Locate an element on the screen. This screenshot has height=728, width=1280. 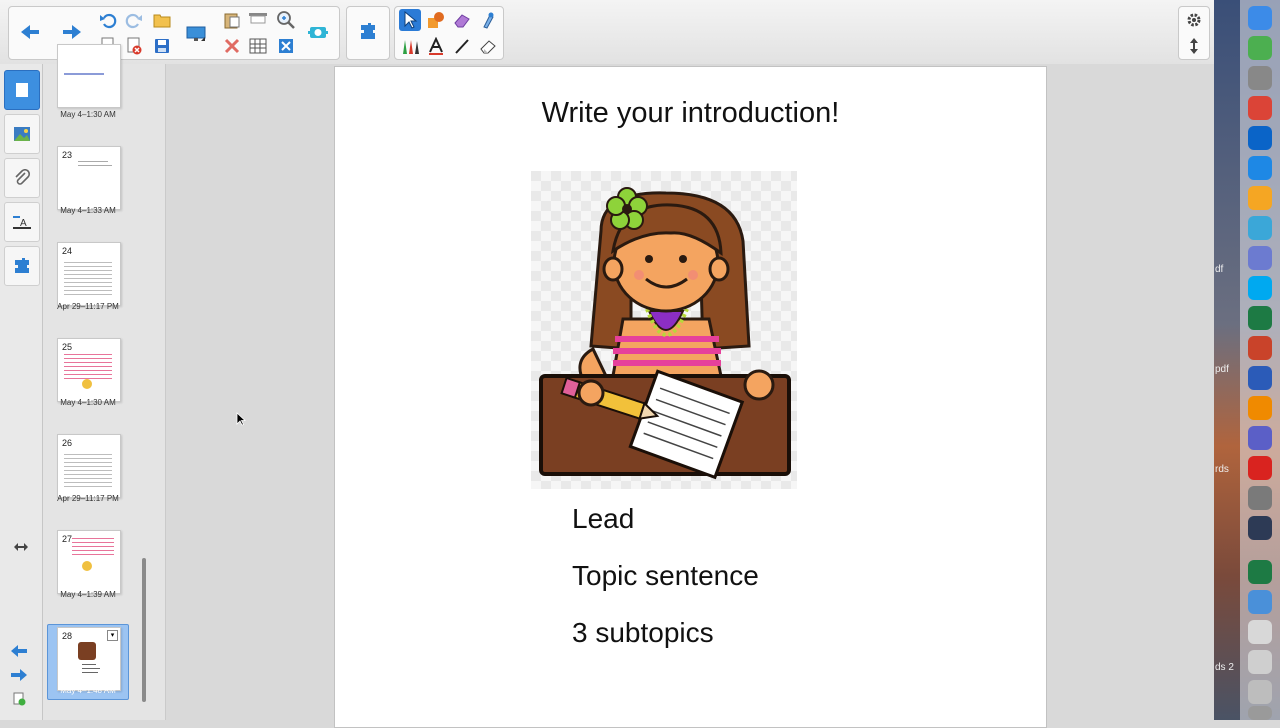
rocket-icon is located at coordinates (1260, 78).